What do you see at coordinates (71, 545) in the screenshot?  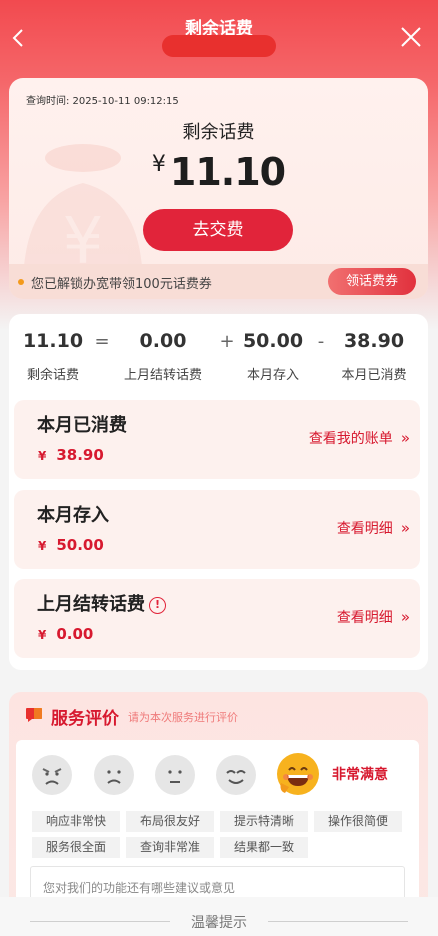 I see `item-amount: ¥50.00` at bounding box center [71, 545].